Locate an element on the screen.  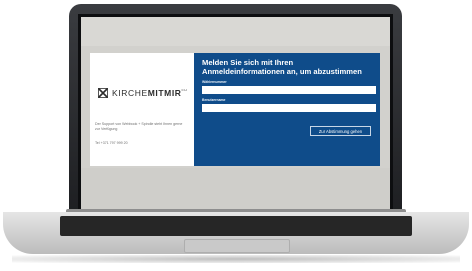
support-phone: Tel +371 797 999 20 is located at coordinates (111, 143).